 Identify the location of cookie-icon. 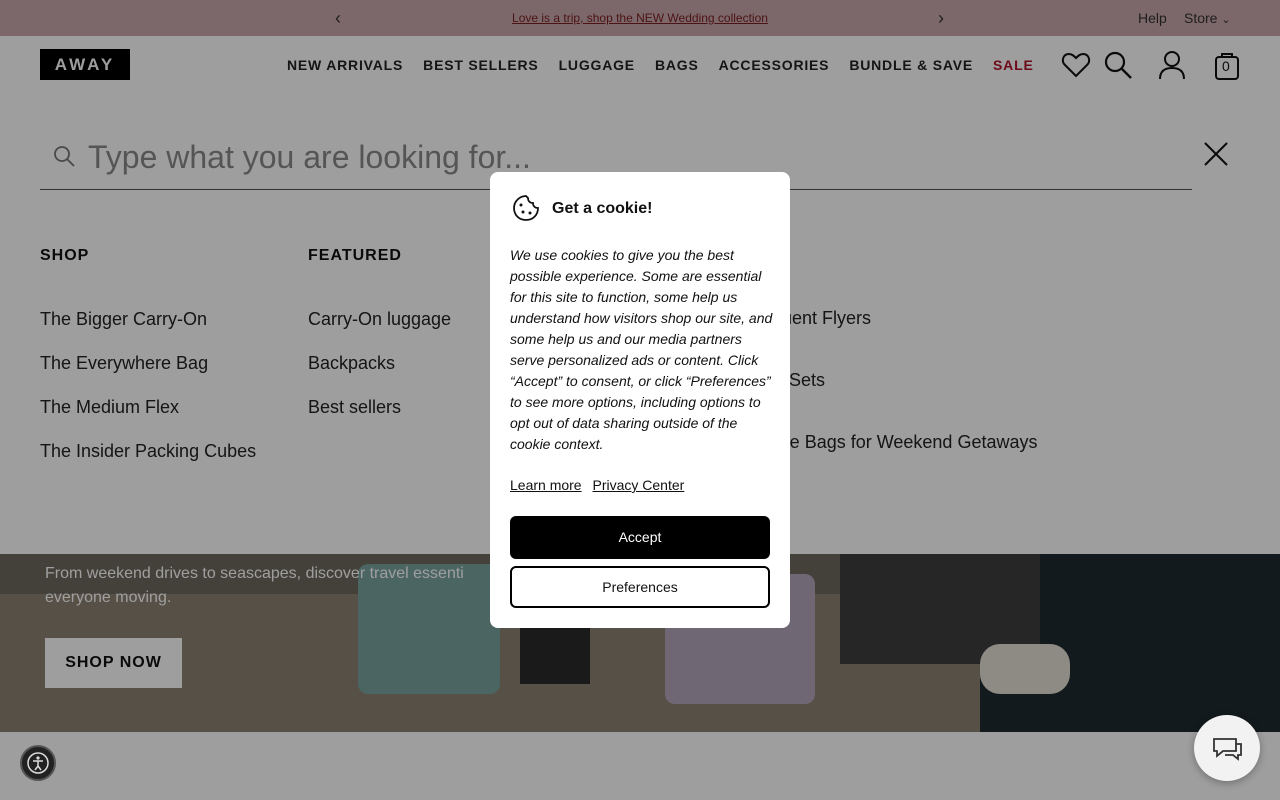
(526, 208).